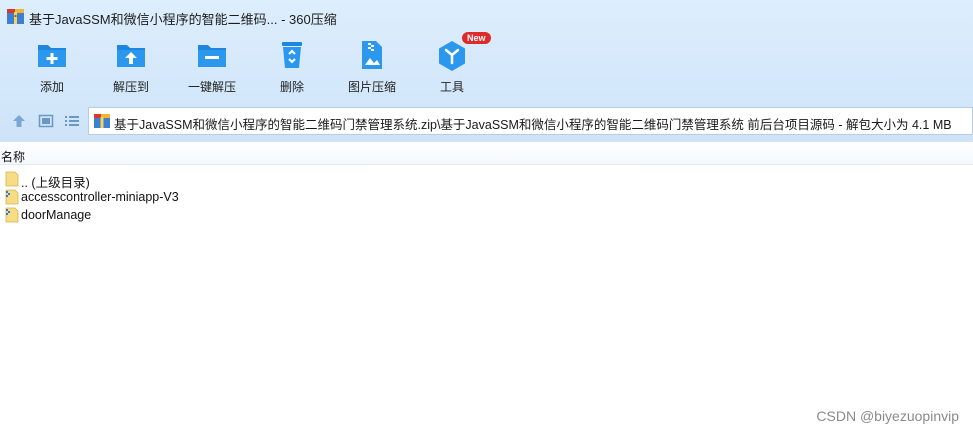 The image size is (973, 437). Describe the element at coordinates (56, 215) in the screenshot. I see `list-item-name: doorManage` at that location.